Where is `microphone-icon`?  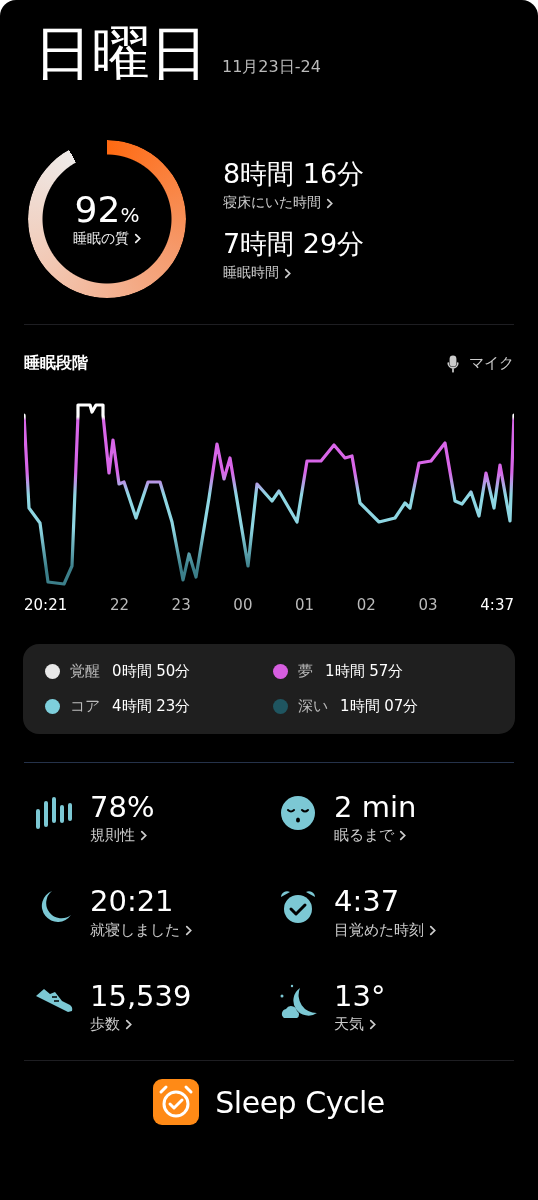
microphone-icon is located at coordinates (453, 363).